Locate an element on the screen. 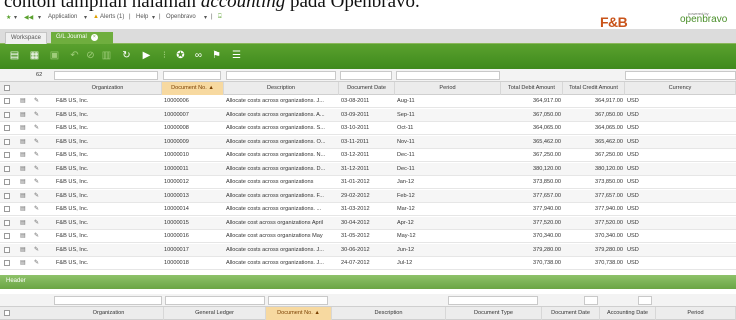  tab-gl-journal: G/L Journal × is located at coordinates (82, 38).